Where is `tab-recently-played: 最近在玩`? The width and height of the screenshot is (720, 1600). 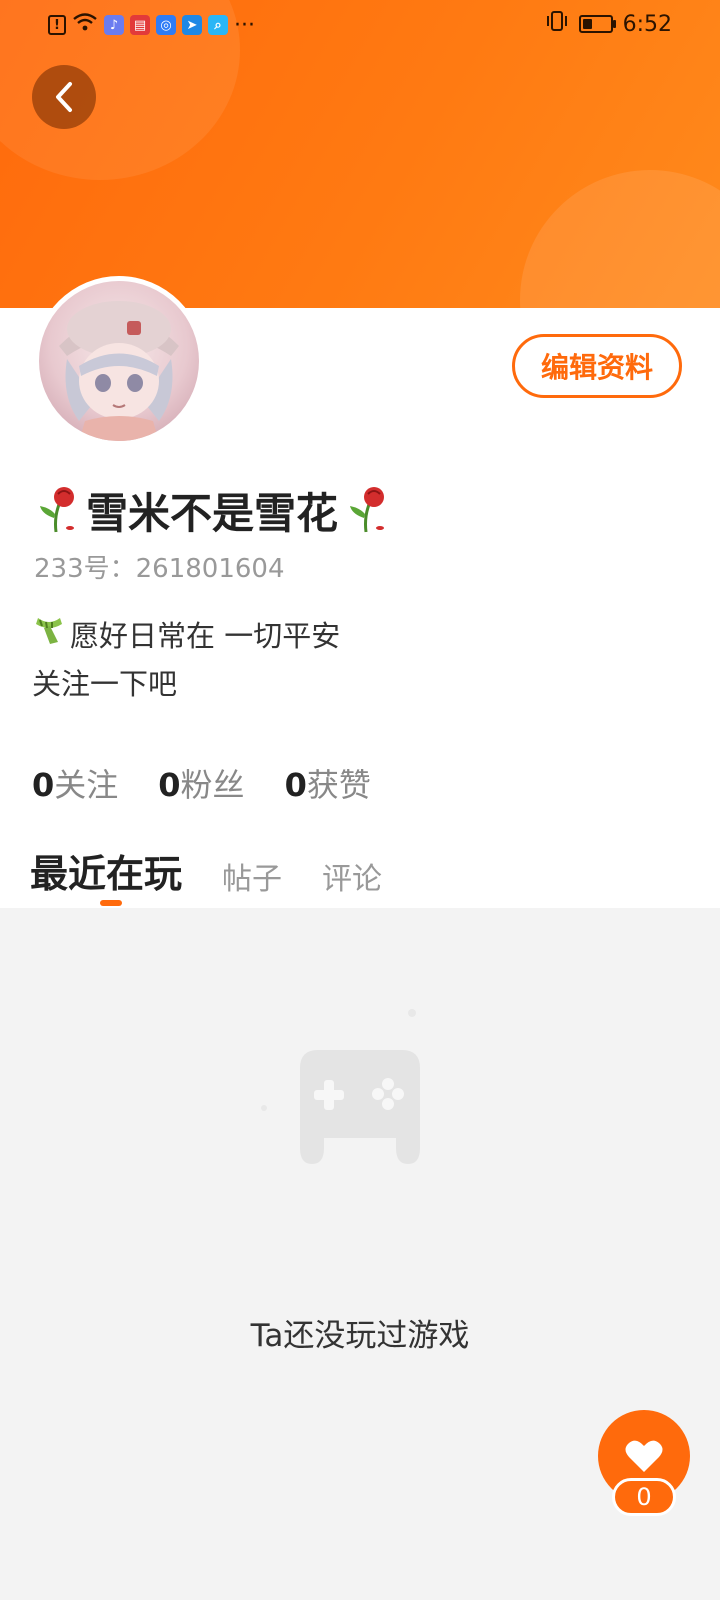
tab-recently-played: 最近在玩 is located at coordinates (106, 870).